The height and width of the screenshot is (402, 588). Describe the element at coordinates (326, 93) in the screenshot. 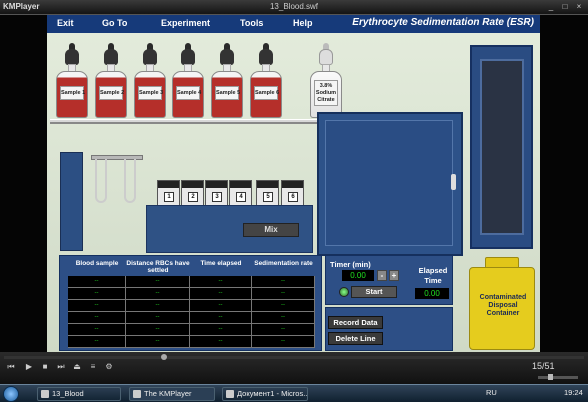

I see `citrate-label: 3.8% Sodium Citrate` at that location.